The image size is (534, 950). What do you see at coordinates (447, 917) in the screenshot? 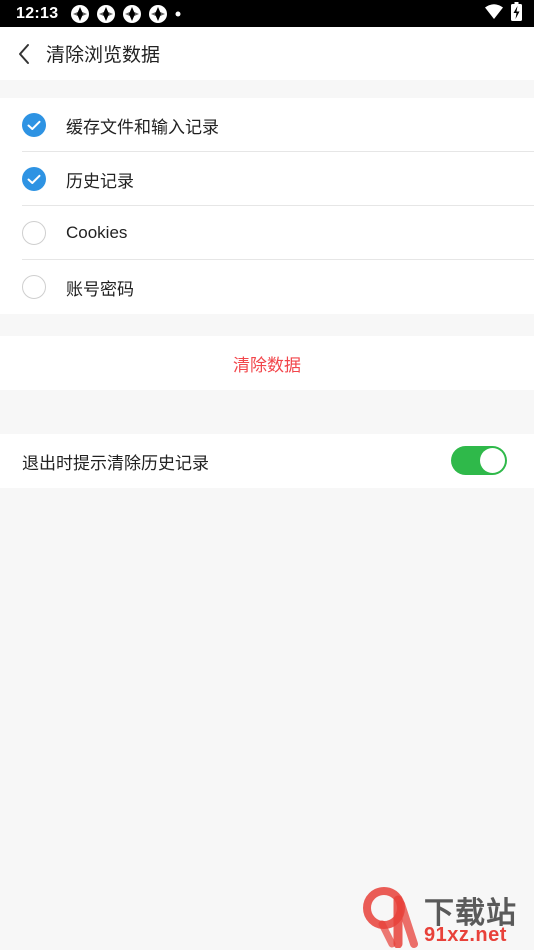
I see `watermark: 下载站 91xz.net` at bounding box center [447, 917].